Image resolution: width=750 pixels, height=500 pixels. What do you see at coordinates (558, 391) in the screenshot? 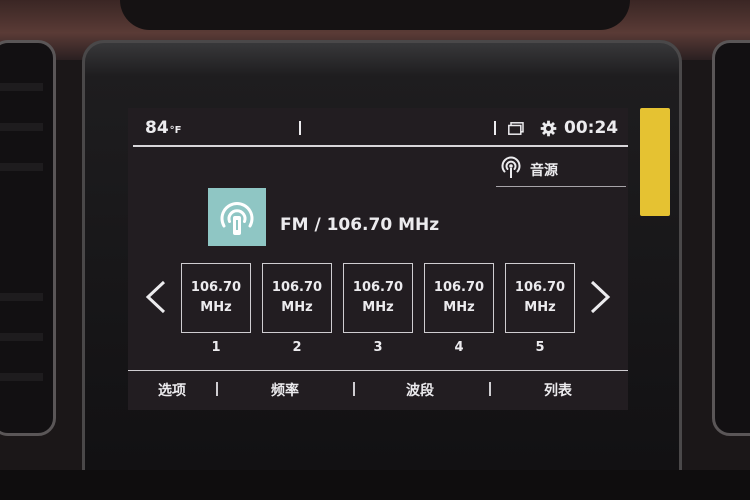
I see `tab-list: 列表` at bounding box center [558, 391].